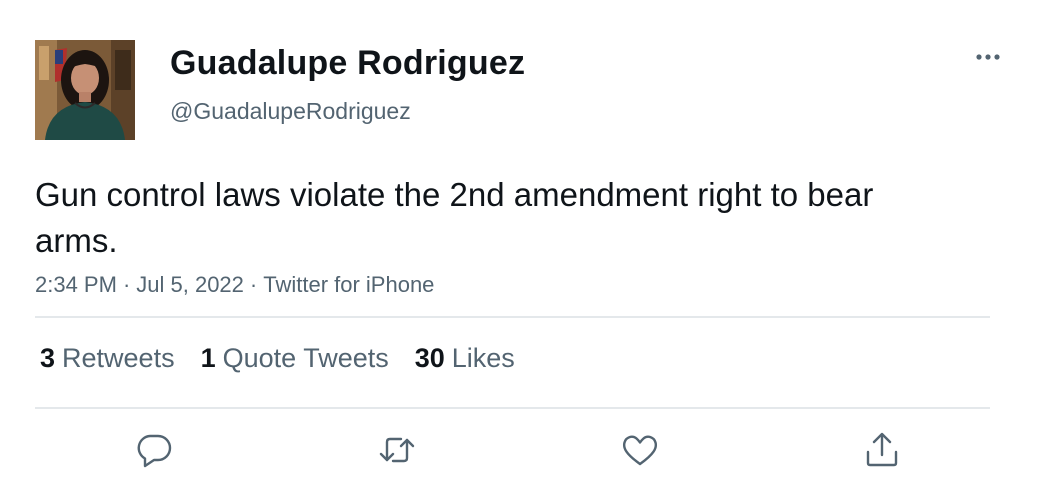 This screenshot has height=480, width=1050. Describe the element at coordinates (305, 358) in the screenshot. I see `quote-tweets-label: Quote Tweets` at that location.